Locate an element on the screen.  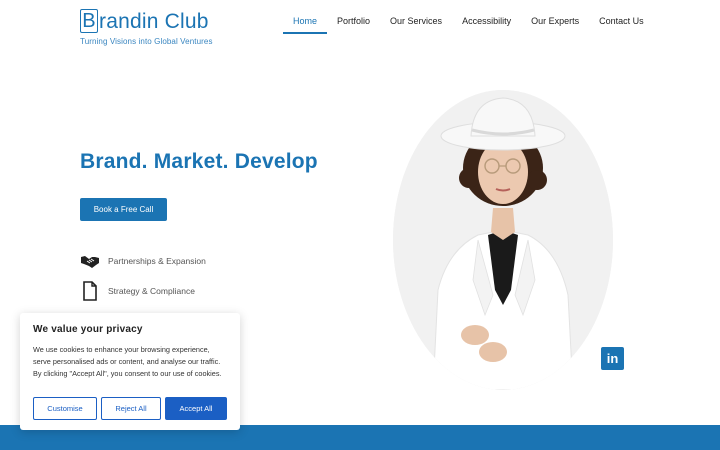
cookie-title: We value your privacy is located at coordinates (88, 329).